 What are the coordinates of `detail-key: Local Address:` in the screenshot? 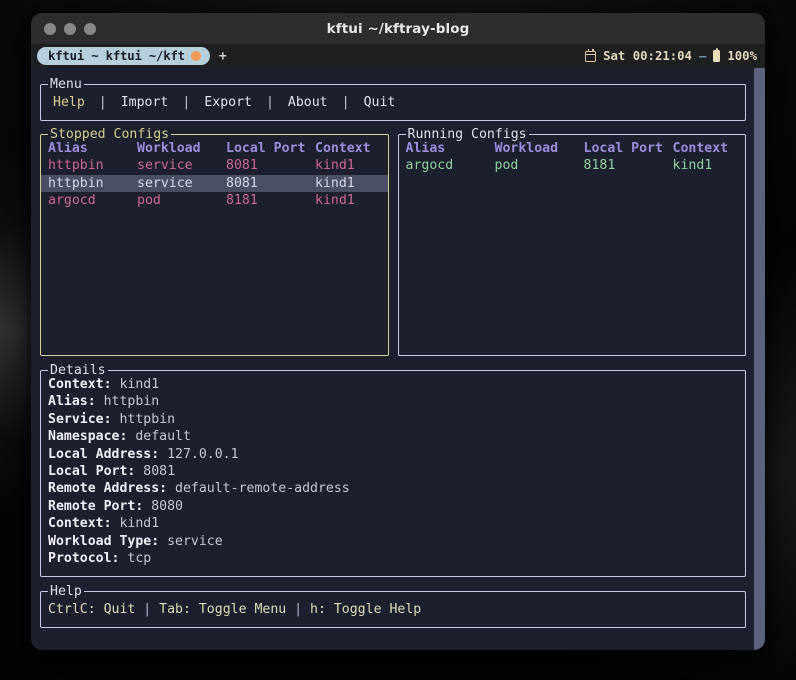 It's located at (104, 454).